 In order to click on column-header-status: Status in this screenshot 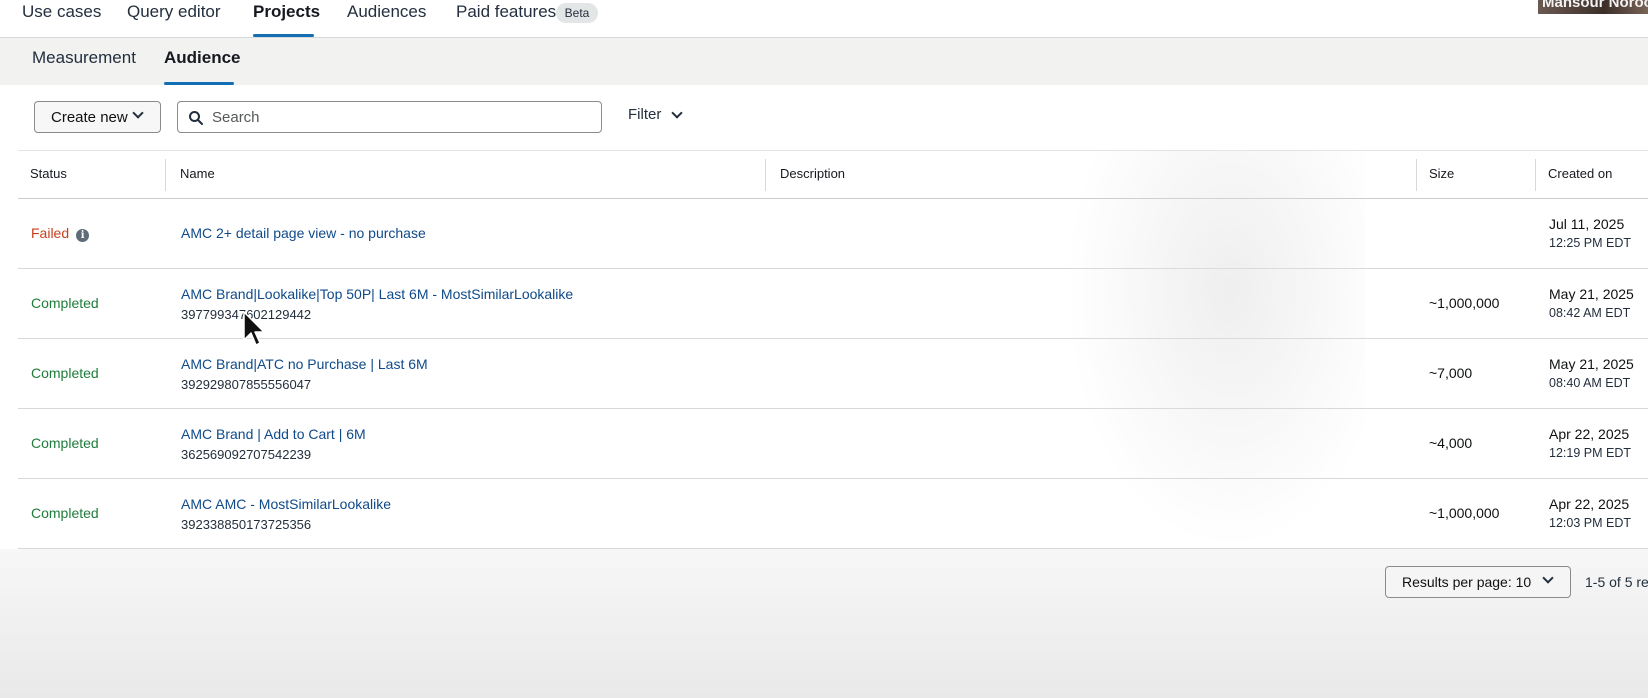, I will do `click(48, 173)`.